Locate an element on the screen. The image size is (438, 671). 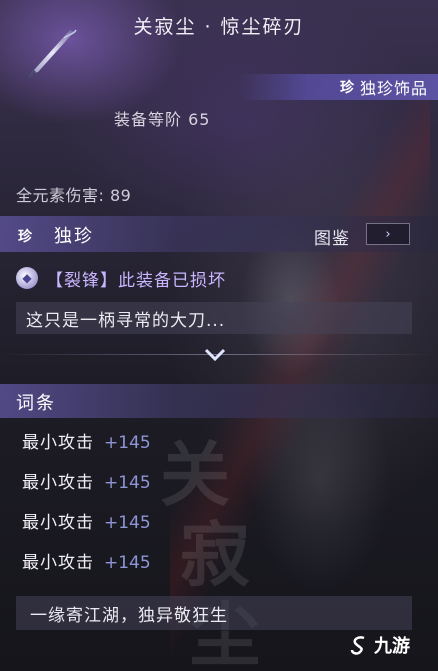
jiuyou-logo-icon is located at coordinates (357, 645).